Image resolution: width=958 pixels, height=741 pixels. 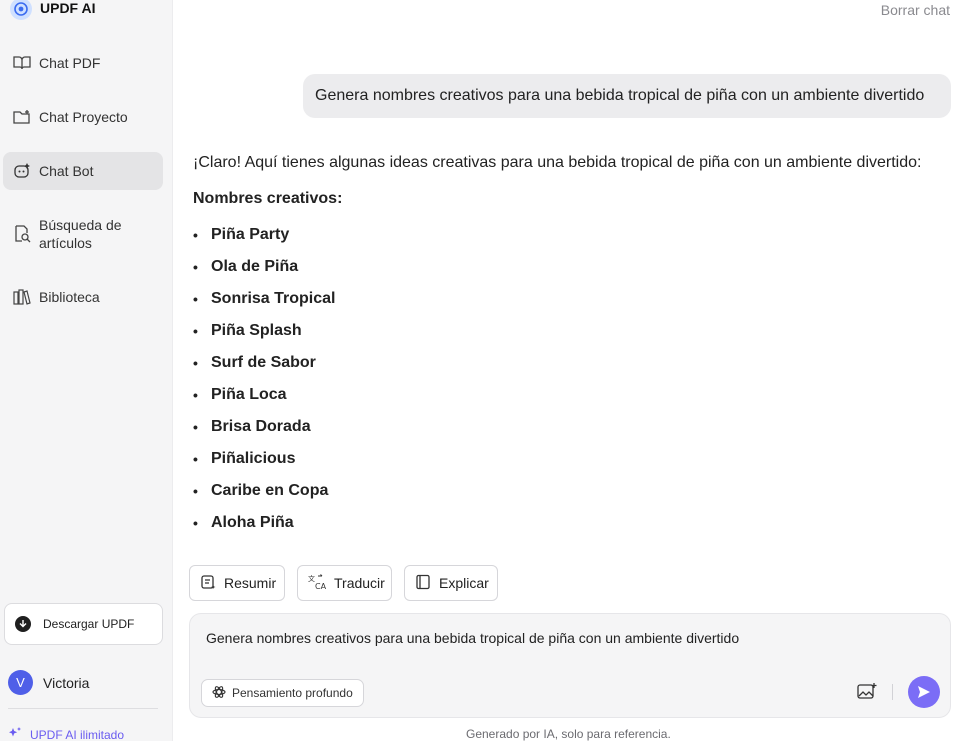 What do you see at coordinates (264, 298) in the screenshot?
I see `list-item: • Sonrisa Tropical` at bounding box center [264, 298].